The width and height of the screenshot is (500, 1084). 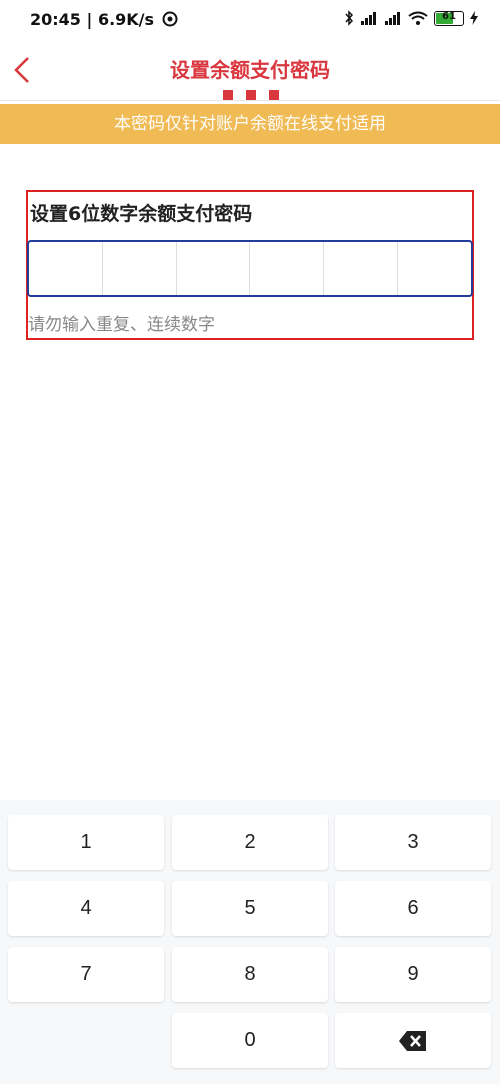 I want to click on bluetooth-icon, so click(x=349, y=18).